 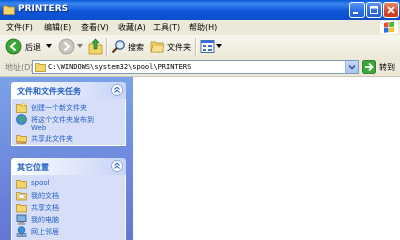 What do you see at coordinates (21, 139) in the screenshot?
I see `share-folder-icon` at bounding box center [21, 139].